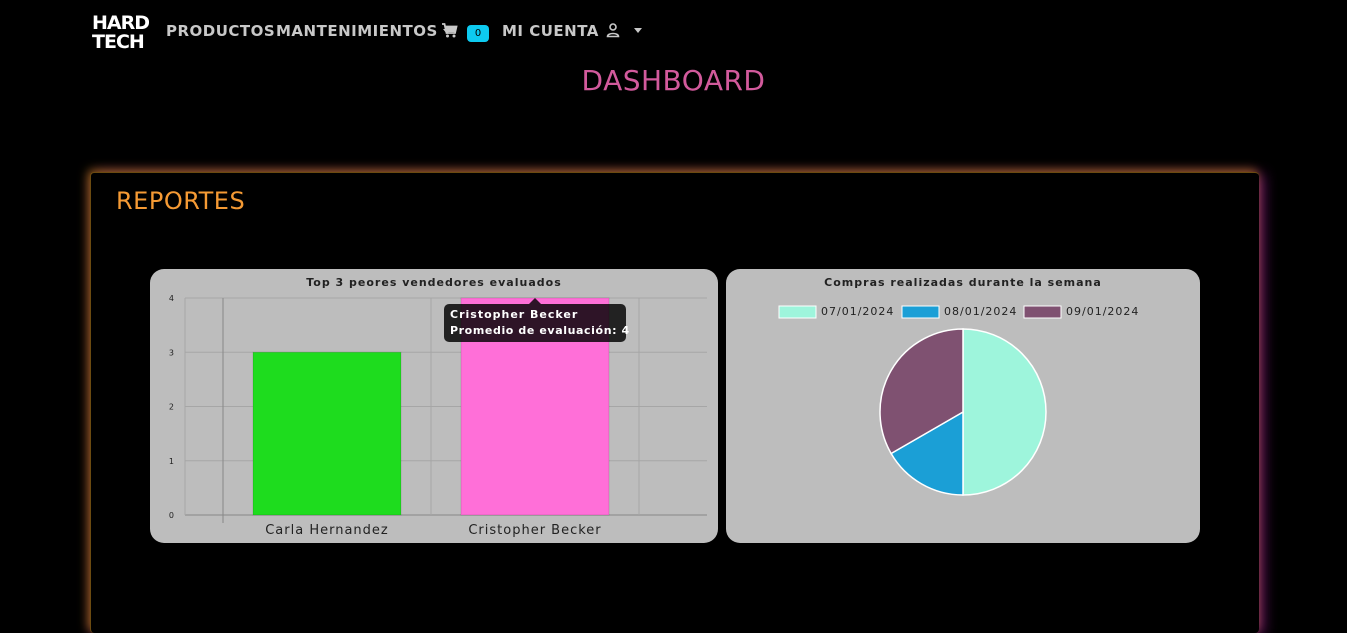 This screenshot has width=1347, height=633. Describe the element at coordinates (171, 515) in the screenshot. I see `y-tick-label: 0` at that location.